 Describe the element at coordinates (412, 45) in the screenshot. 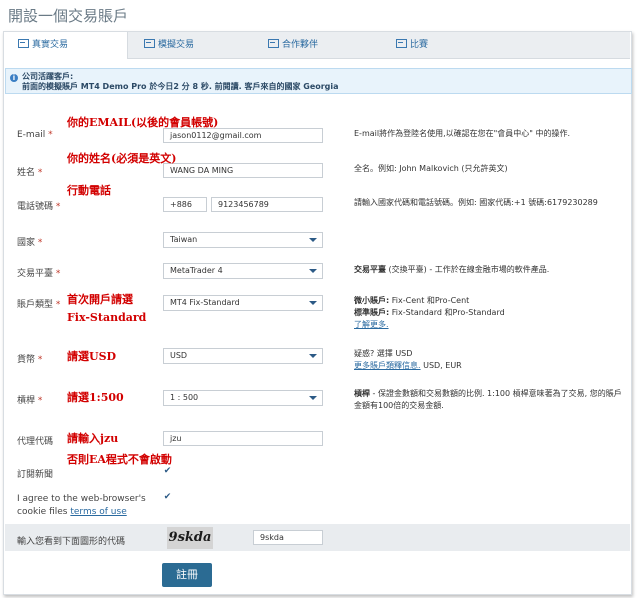

I see `tab-contest: 比賽` at that location.